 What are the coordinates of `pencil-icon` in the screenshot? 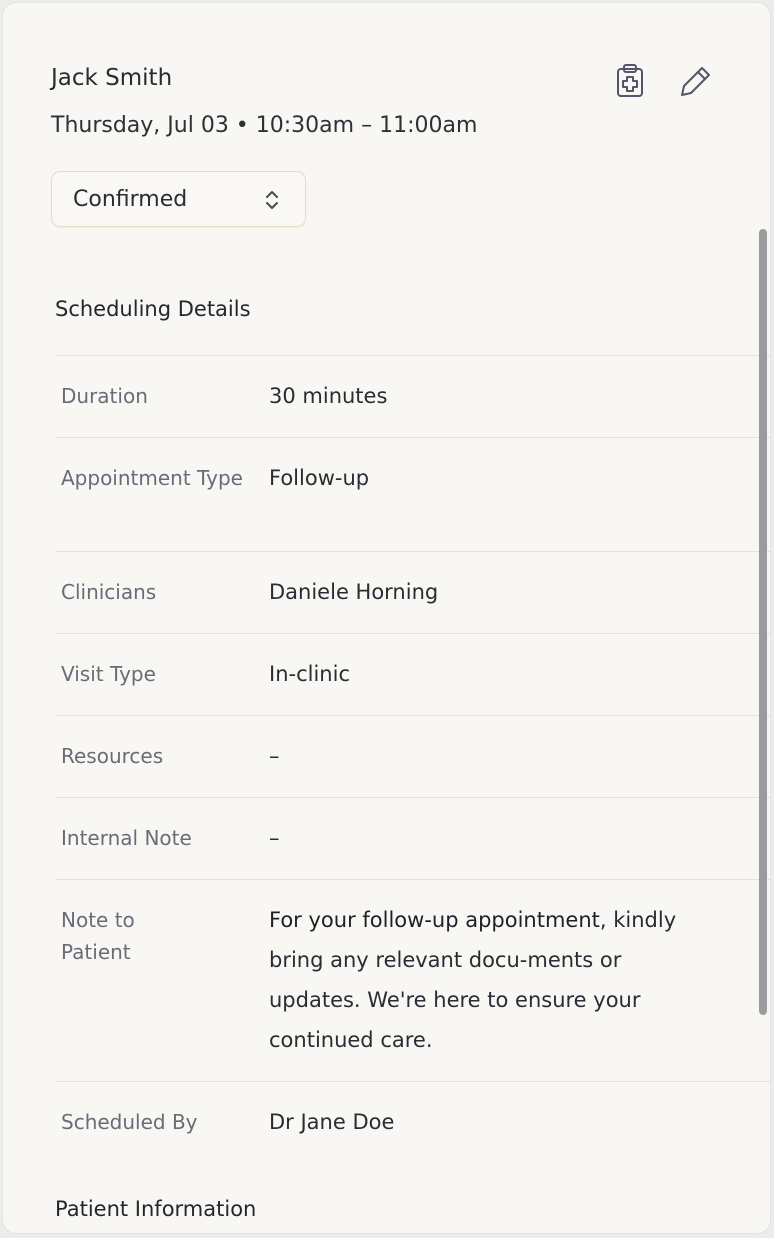 It's located at (696, 81).